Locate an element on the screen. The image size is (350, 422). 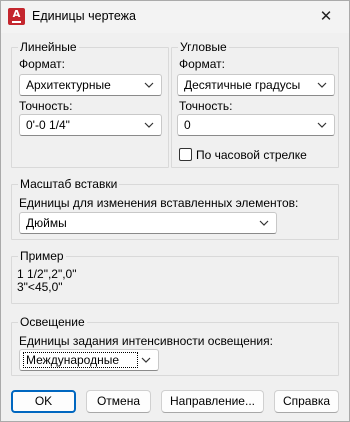
lighting-units-select: Международные is located at coordinates (89, 360).